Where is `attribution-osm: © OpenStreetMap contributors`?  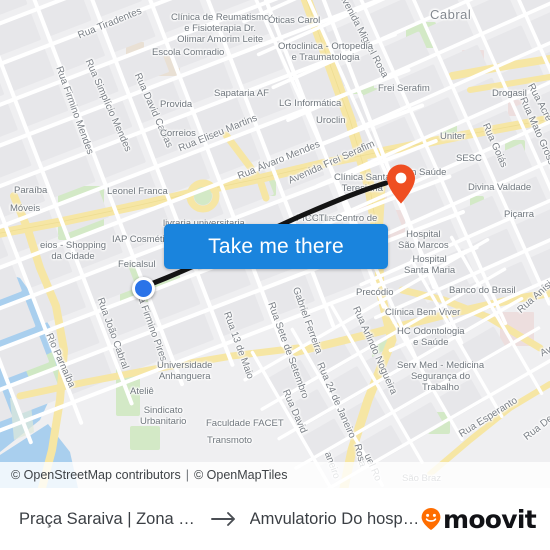 attribution-osm: © OpenStreetMap contributors is located at coordinates (96, 475).